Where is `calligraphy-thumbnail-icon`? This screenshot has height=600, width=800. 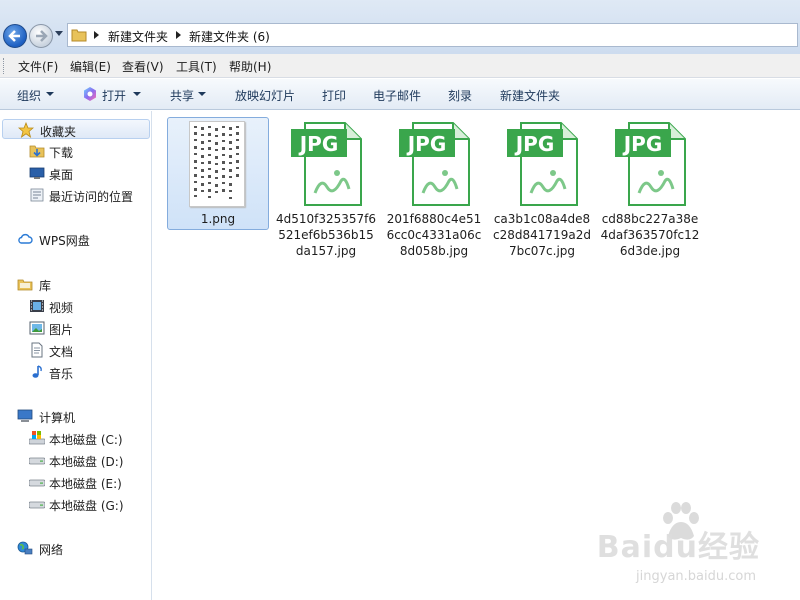
calligraphy-thumbnail-icon is located at coordinates (216, 162).